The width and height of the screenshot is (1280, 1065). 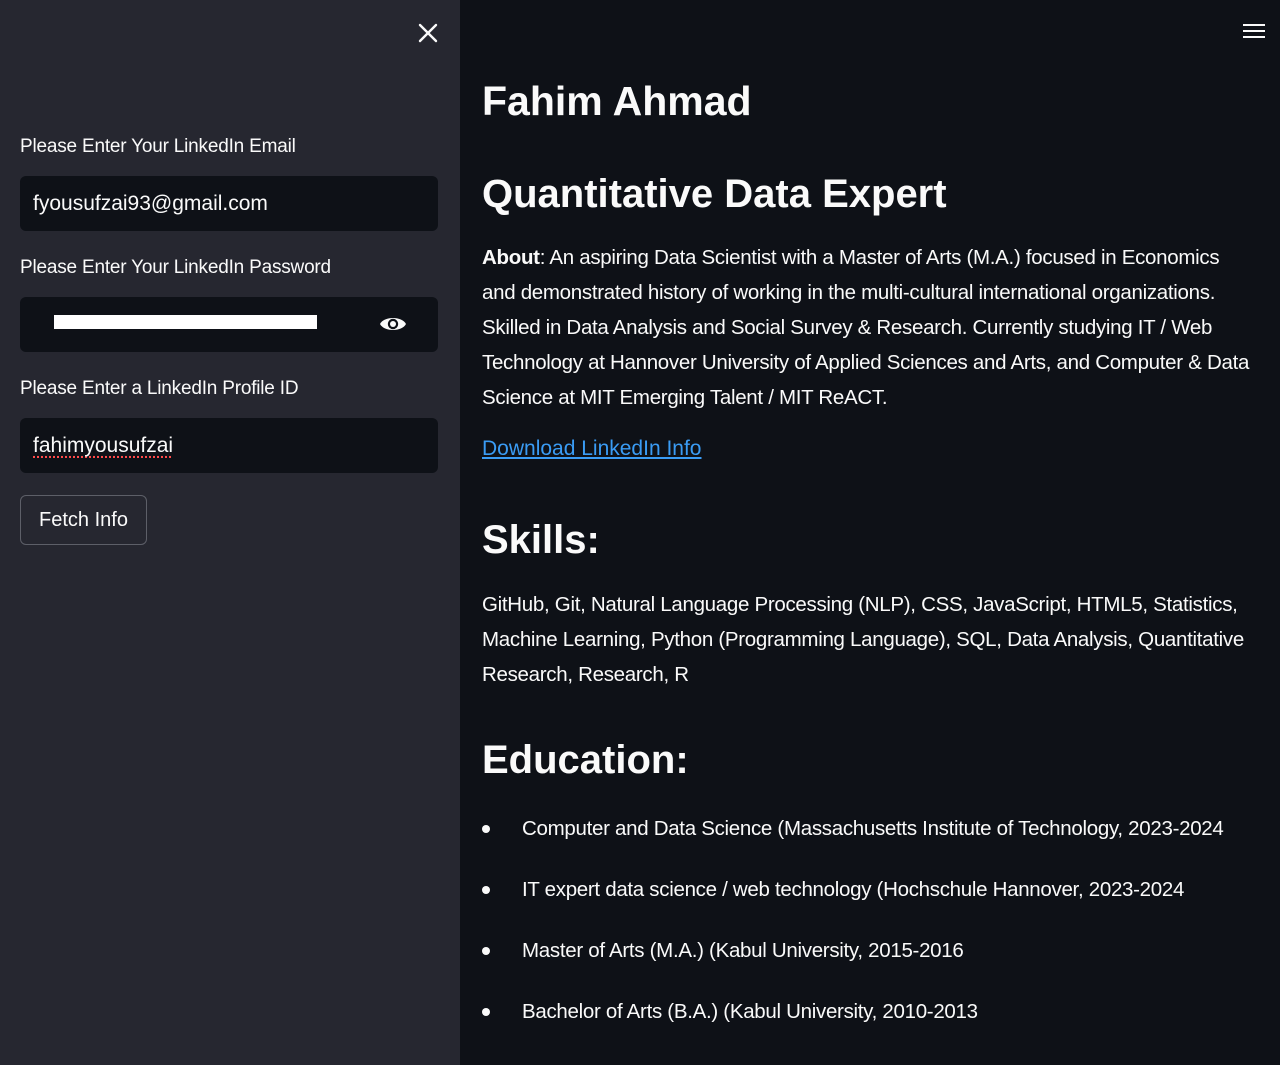 I want to click on hamburger-menu-icon, so click(x=1254, y=31).